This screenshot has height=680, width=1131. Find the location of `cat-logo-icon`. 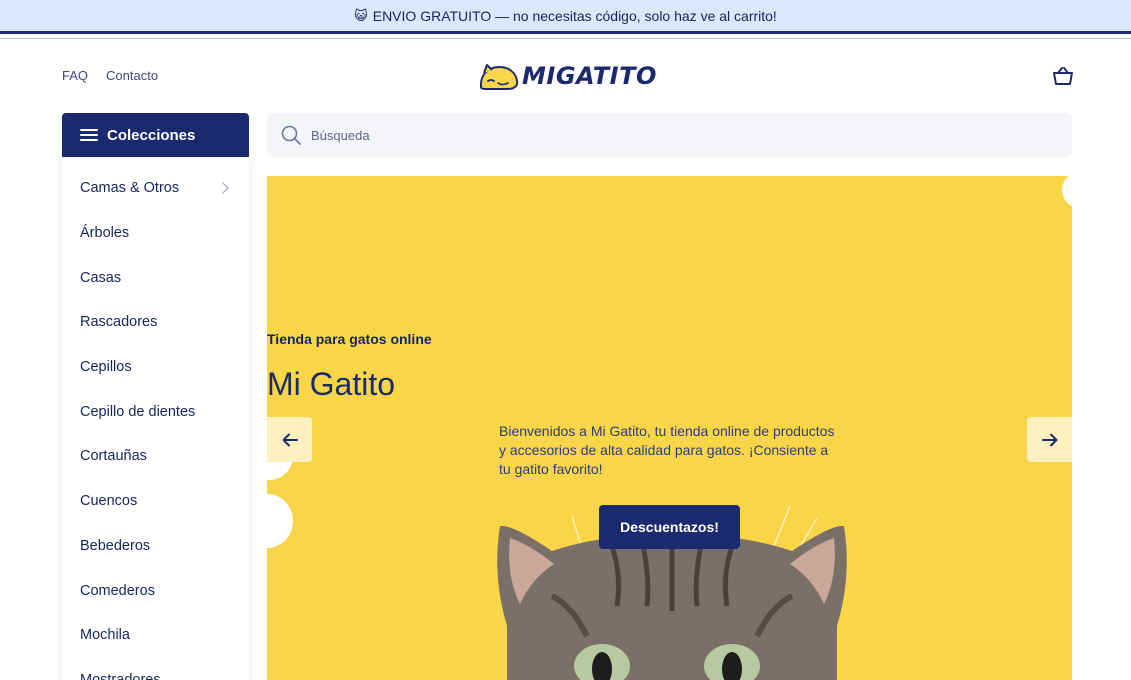

cat-logo-icon is located at coordinates (499, 77).